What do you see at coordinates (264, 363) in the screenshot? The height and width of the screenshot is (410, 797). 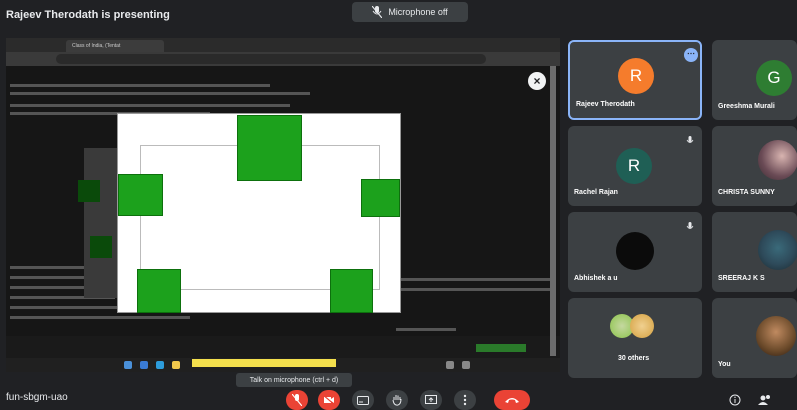 I see `taskbar-highlight` at bounding box center [264, 363].